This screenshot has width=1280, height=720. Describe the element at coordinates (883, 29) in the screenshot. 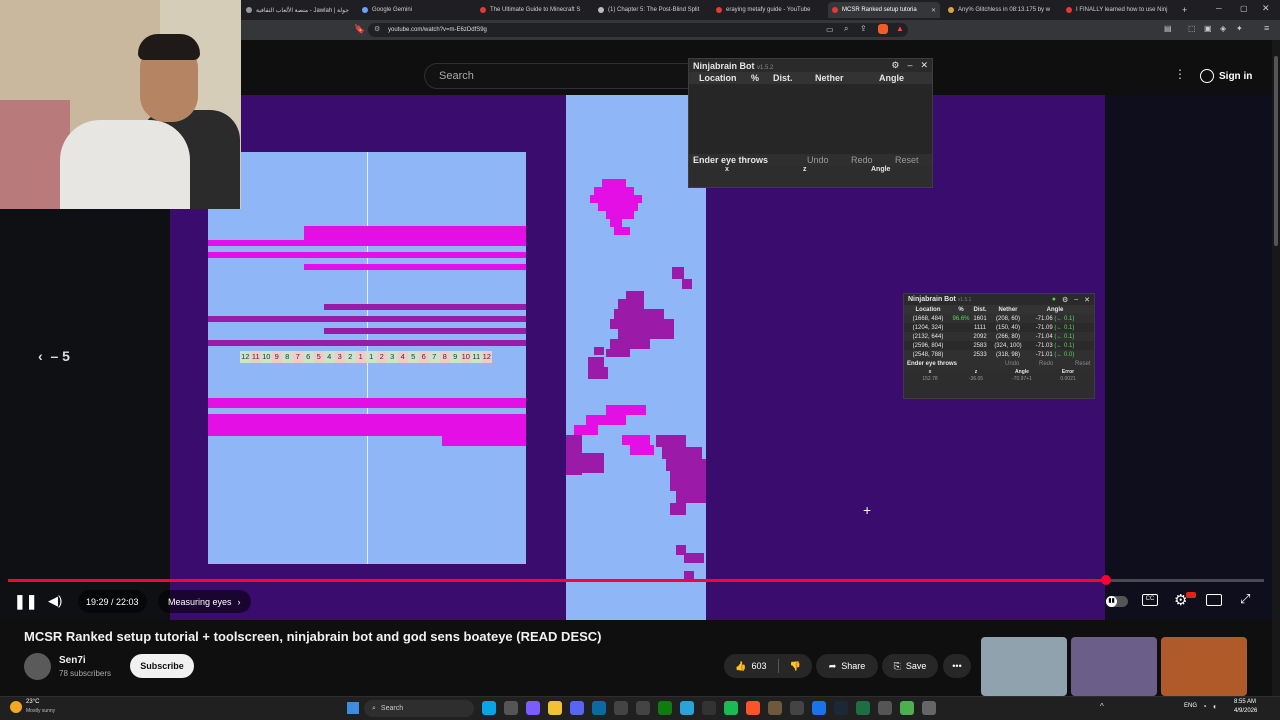

I see `brave-shields-icon` at that location.